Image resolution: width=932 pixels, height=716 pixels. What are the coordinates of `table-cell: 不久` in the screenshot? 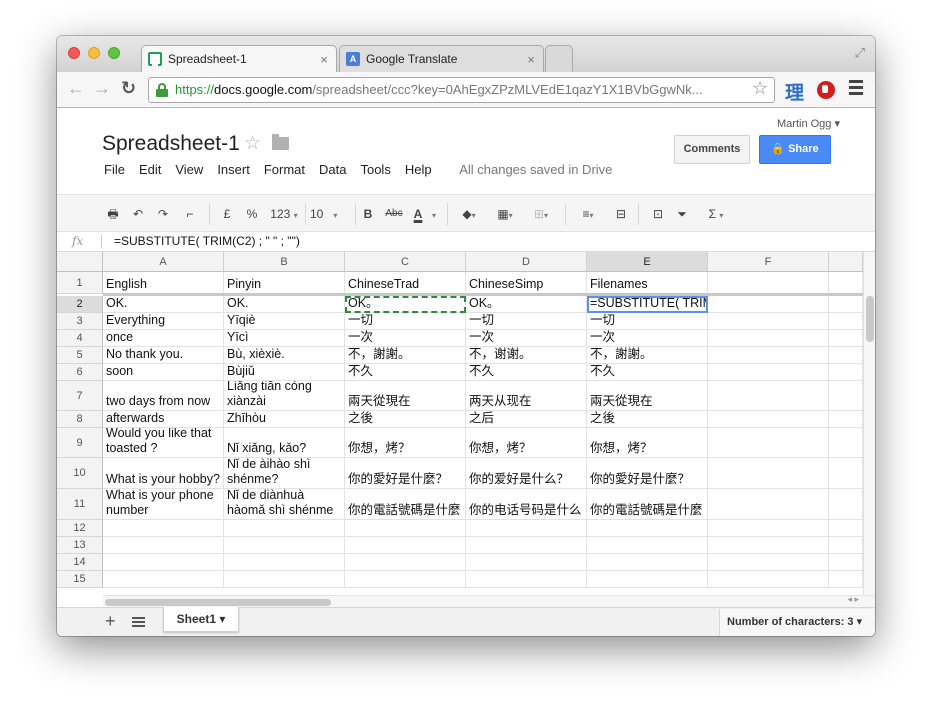 It's located at (405, 372).